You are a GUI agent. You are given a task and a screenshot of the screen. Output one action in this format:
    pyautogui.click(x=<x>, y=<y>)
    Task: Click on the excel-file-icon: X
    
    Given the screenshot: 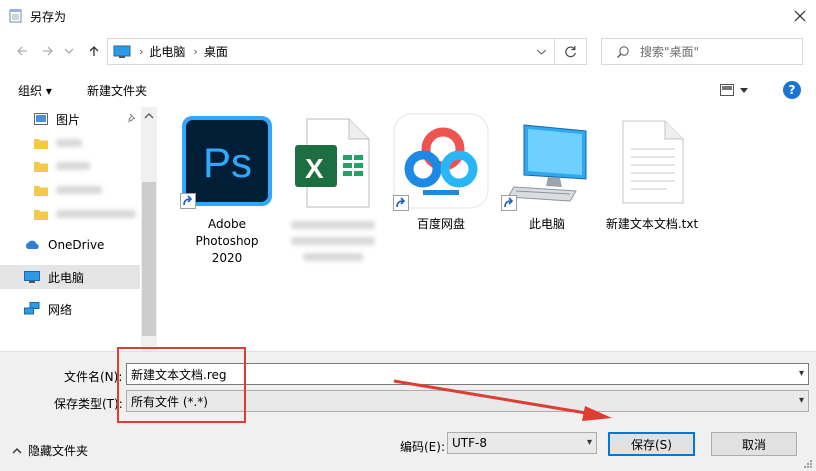 What is the action you would take?
    pyautogui.click(x=332, y=163)
    